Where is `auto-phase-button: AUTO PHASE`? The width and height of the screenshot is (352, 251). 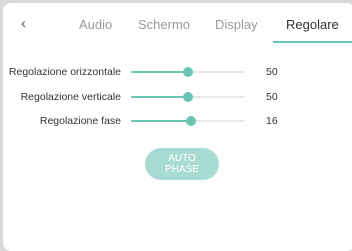
auto-phase-button: AUTO PHASE is located at coordinates (182, 164).